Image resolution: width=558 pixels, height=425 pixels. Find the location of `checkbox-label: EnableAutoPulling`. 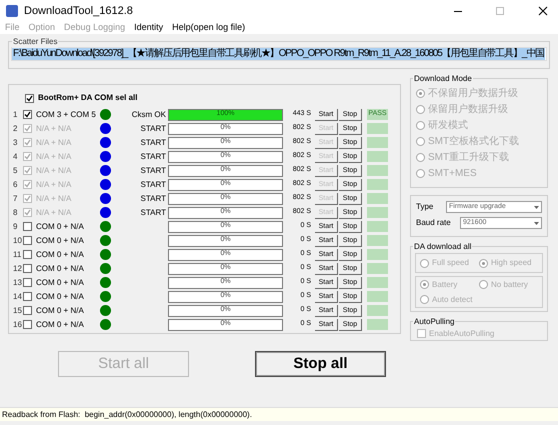

checkbox-label: EnableAutoPulling is located at coordinates (461, 334).